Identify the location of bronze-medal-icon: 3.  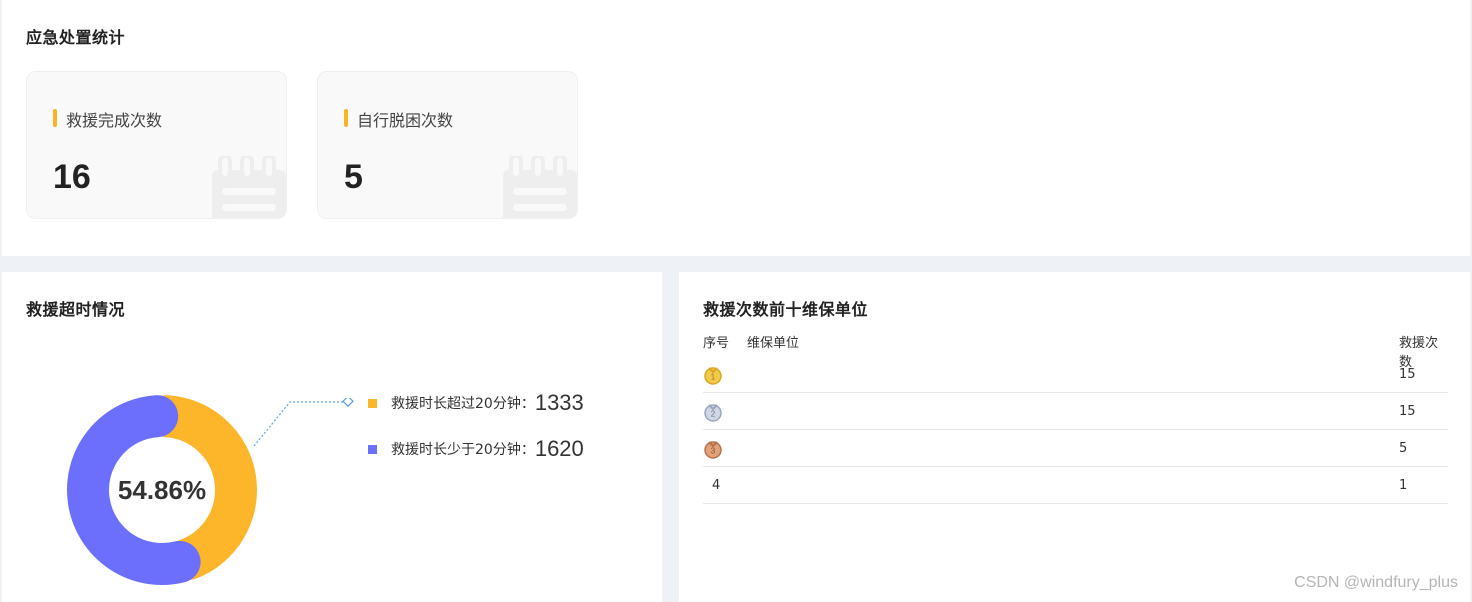
(713, 449).